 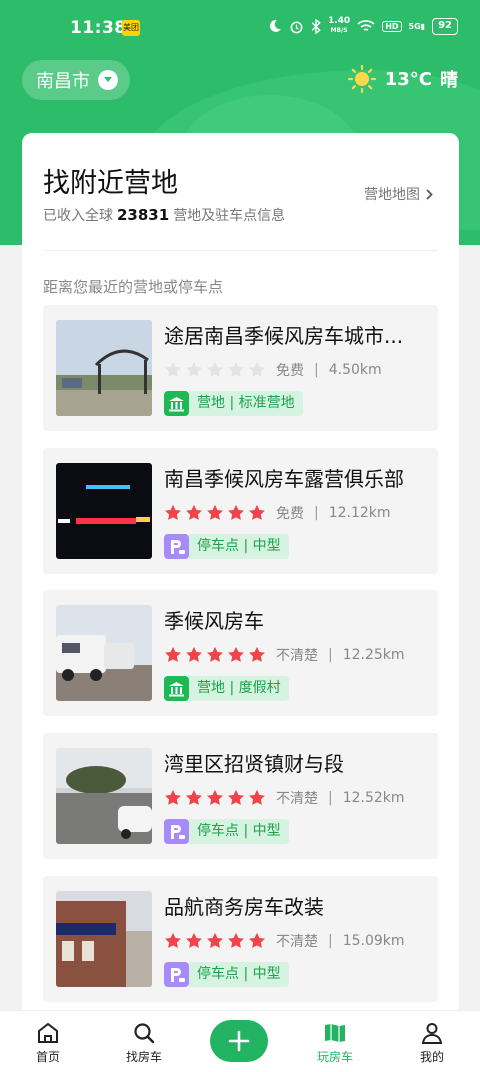 I want to click on temperature: 13°C, so click(x=408, y=79).